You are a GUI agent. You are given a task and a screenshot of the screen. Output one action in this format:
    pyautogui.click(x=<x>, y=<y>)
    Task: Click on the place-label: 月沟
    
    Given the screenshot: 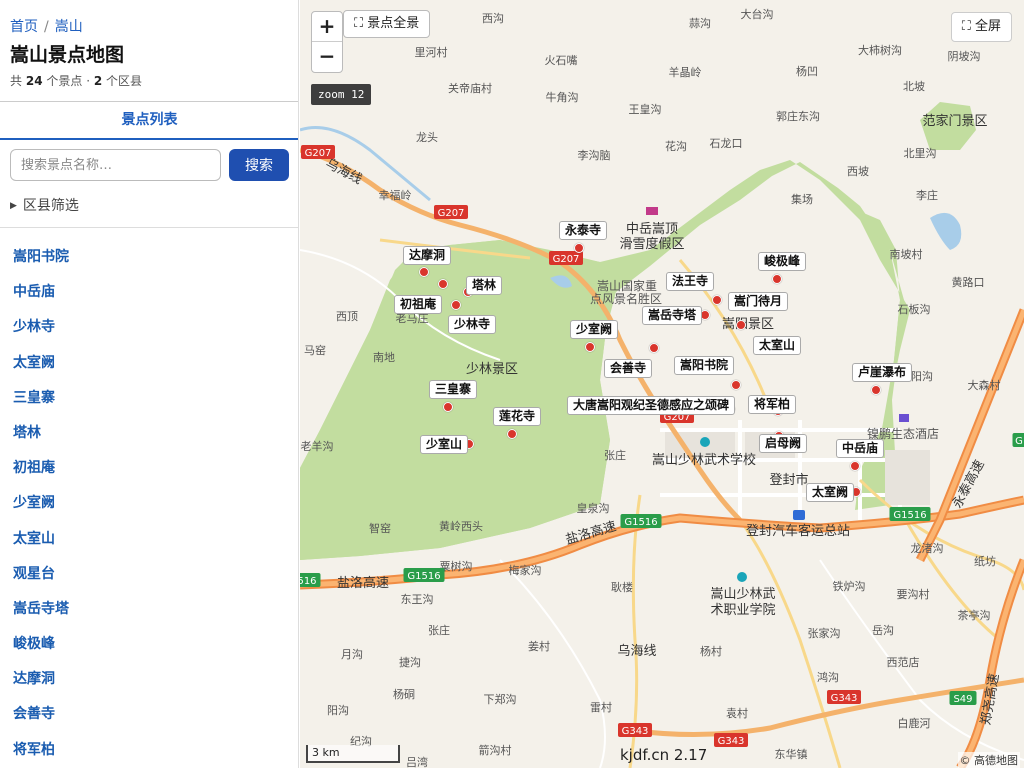 What is the action you would take?
    pyautogui.click(x=352, y=654)
    